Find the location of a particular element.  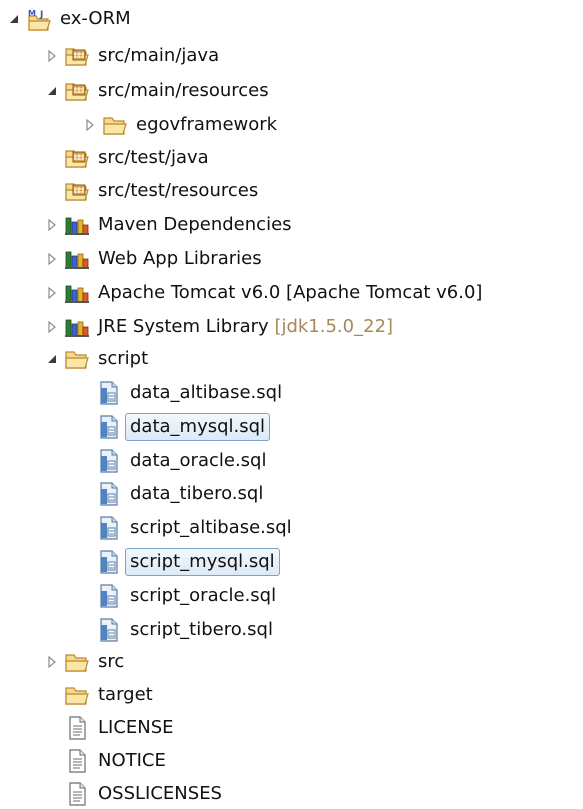

tree-node-web-app-libraries: Web App Libraries is located at coordinates (154, 259).